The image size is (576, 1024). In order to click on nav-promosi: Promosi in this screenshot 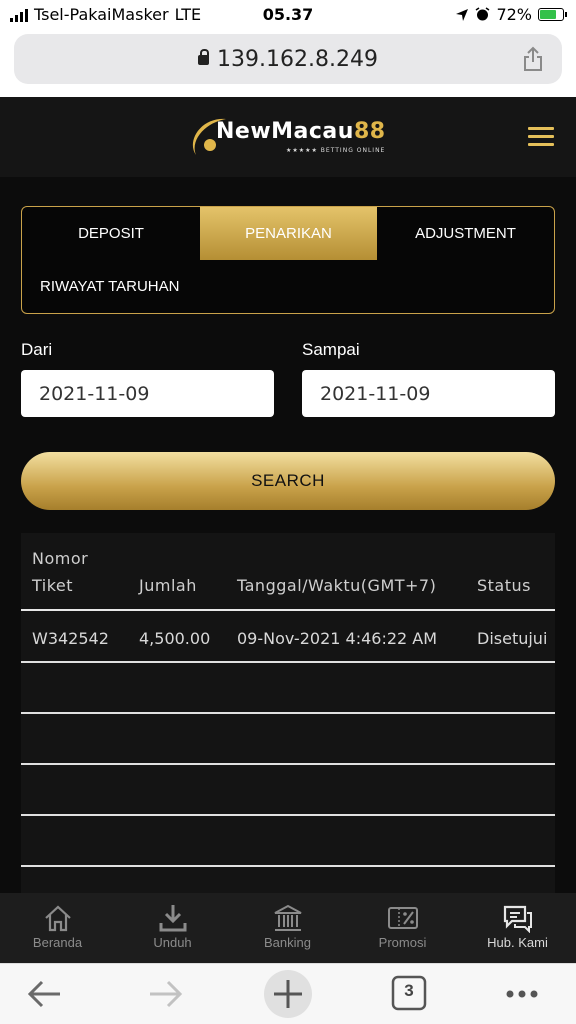, I will do `click(402, 928)`.